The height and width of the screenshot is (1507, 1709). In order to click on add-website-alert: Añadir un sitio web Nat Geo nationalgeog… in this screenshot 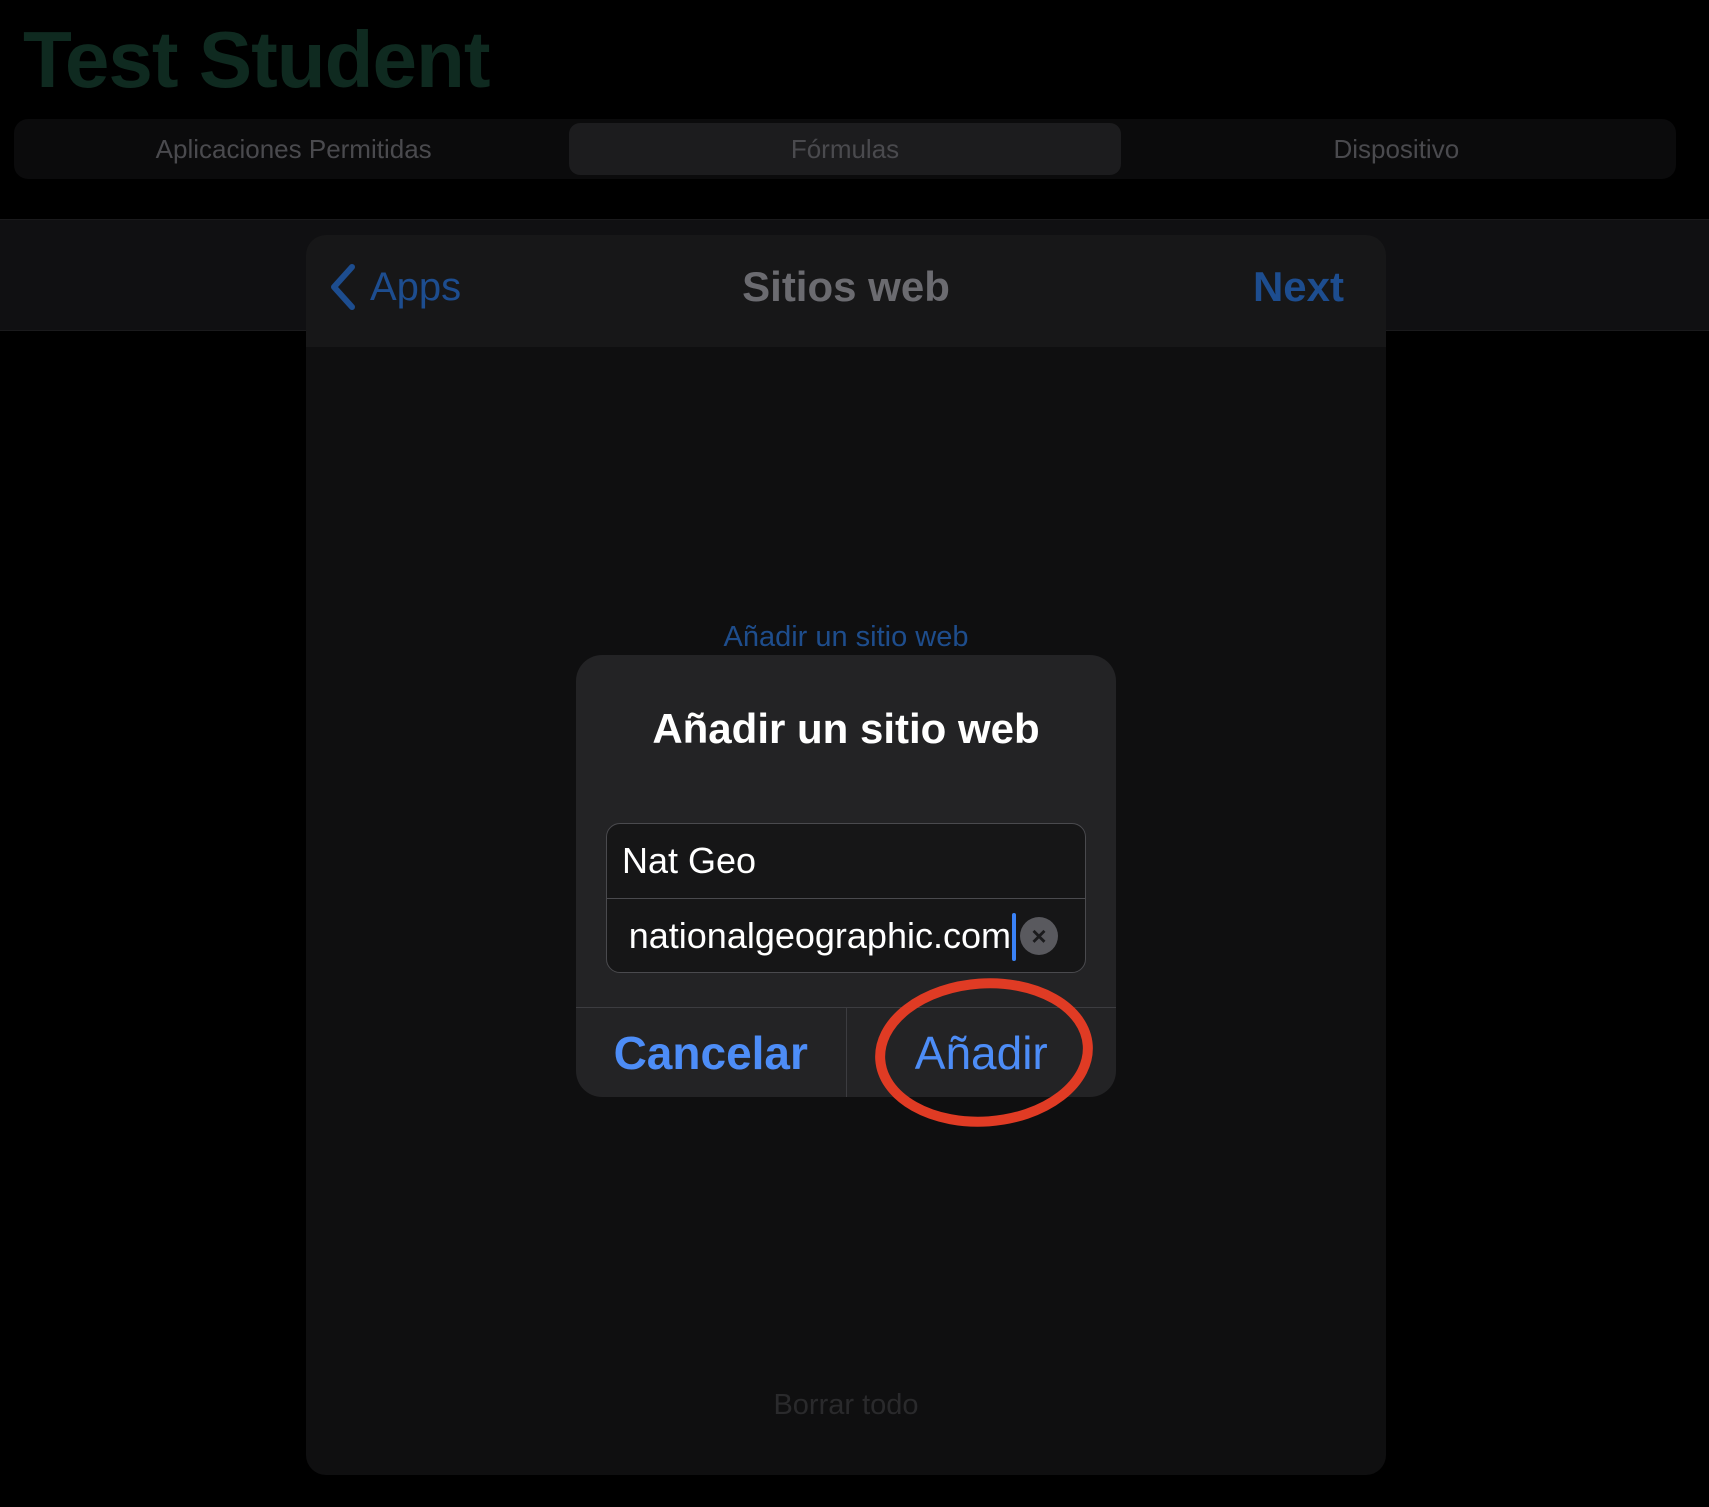, I will do `click(846, 876)`.